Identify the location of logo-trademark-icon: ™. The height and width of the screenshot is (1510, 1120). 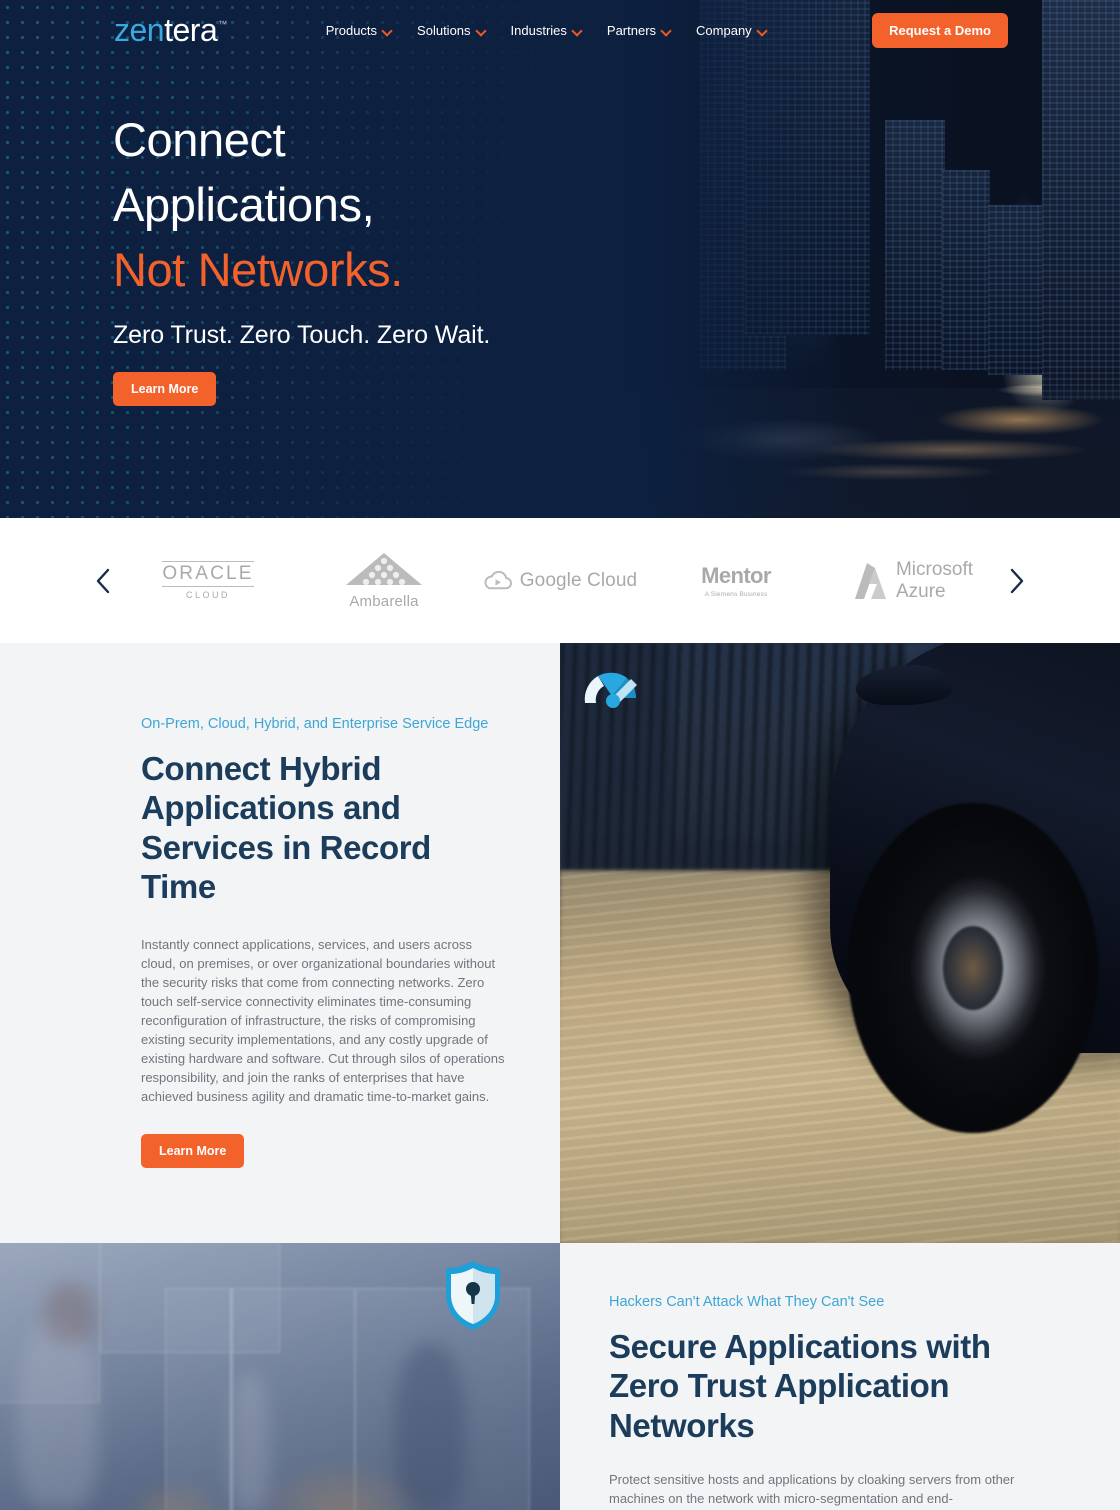
(222, 24).